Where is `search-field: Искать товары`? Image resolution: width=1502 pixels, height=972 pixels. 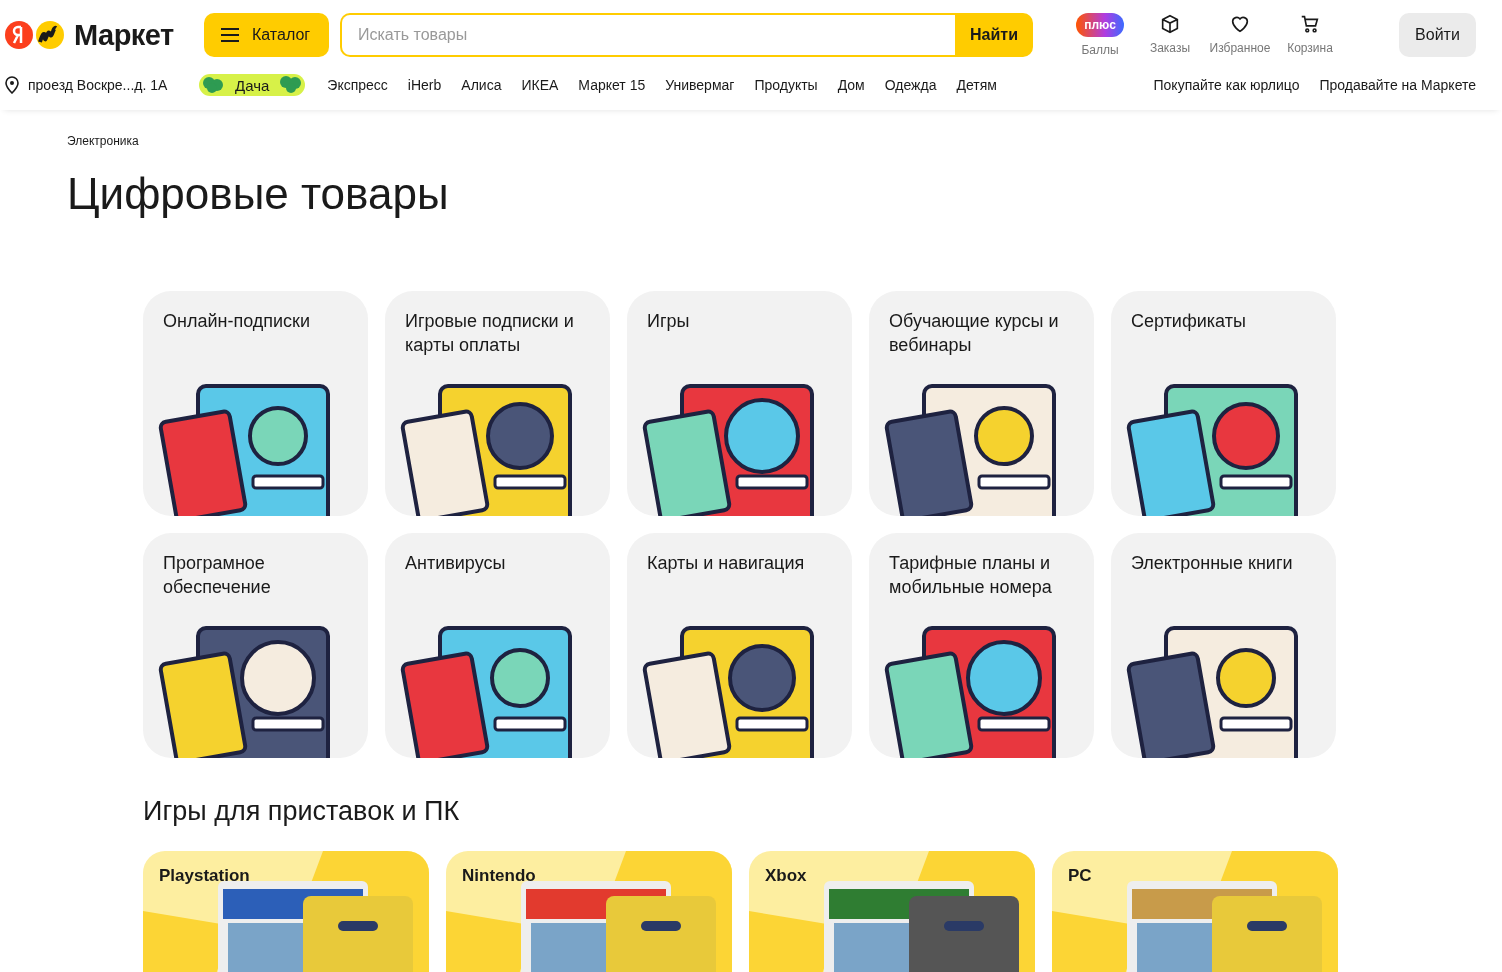 search-field: Искать товары is located at coordinates (647, 35).